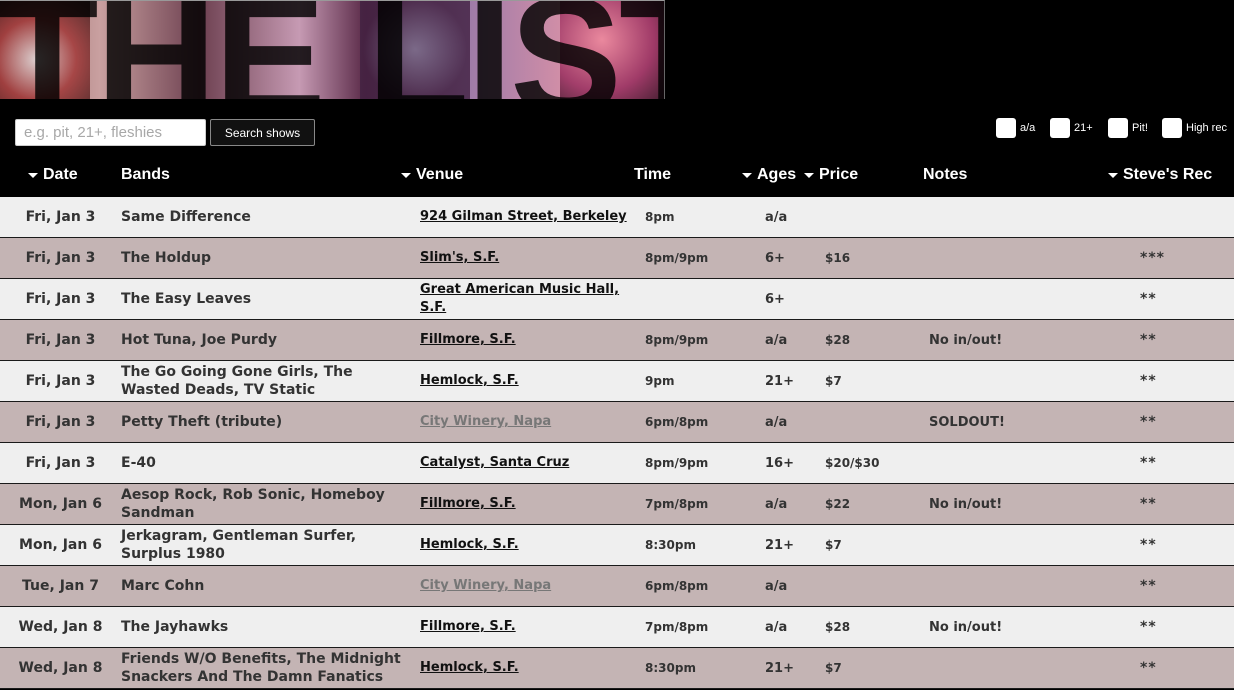  I want to click on show-venue: City Winery, Napa, so click(527, 422).